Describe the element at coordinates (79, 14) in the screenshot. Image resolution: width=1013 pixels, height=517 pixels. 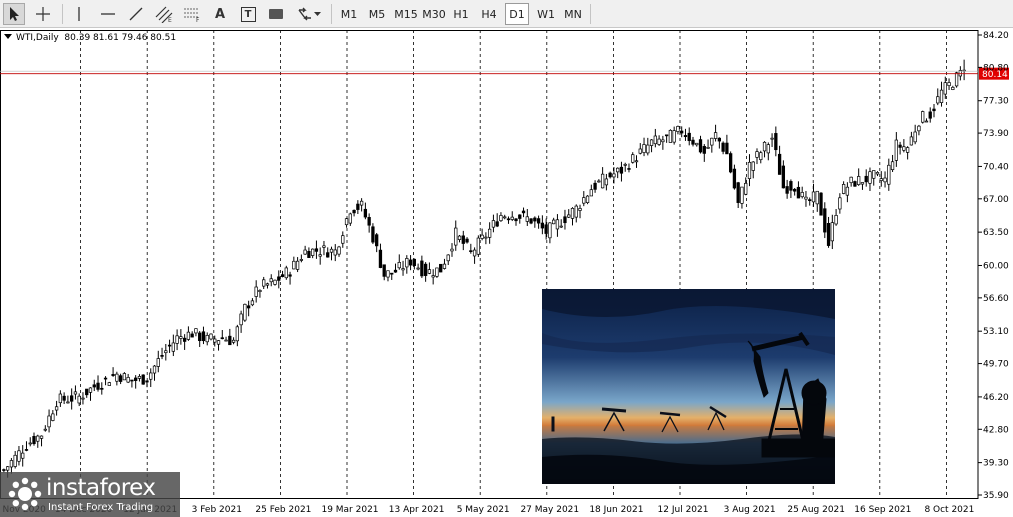
I see `vertical-line-tool-button` at that location.